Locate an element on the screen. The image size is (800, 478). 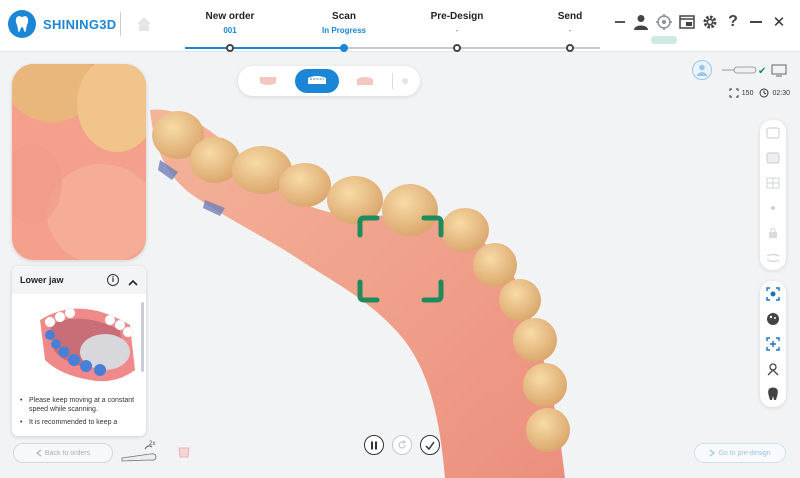
check-icon is located at coordinates (430, 445).